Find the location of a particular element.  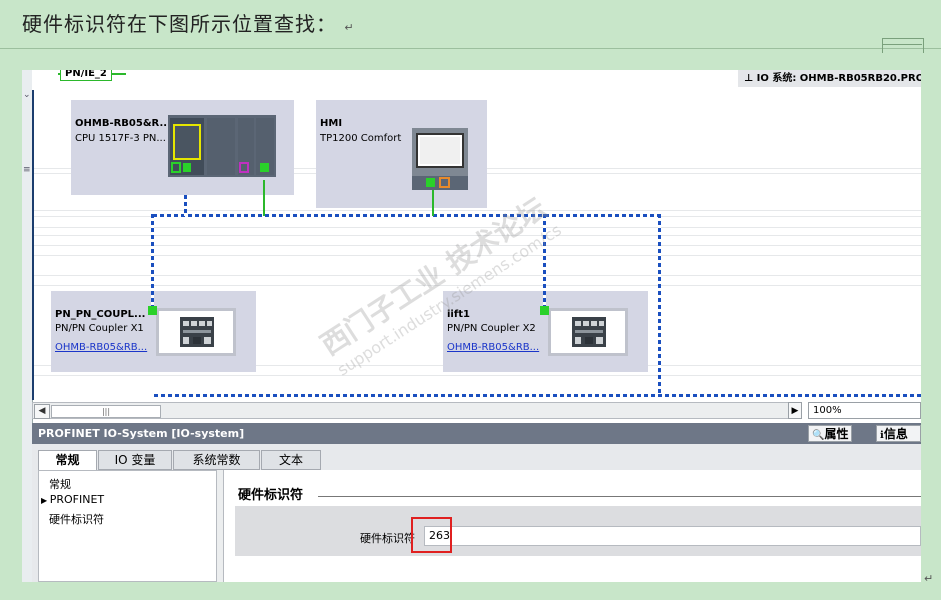

hardware-id-label: 硬件标识符 is located at coordinates (387, 538).